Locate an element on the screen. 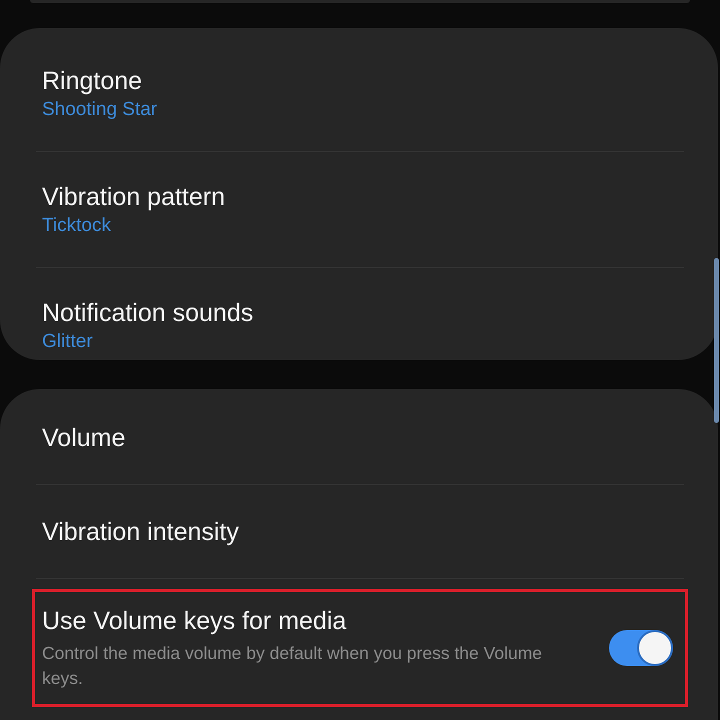  highlighted-setting-row: Use Volume keys for media Control the media volume by default when you press the Volume keys. is located at coordinates (360, 648).